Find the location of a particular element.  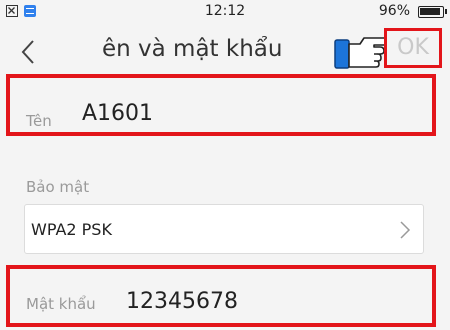

security-value: WPA2 PSK is located at coordinates (71, 229).